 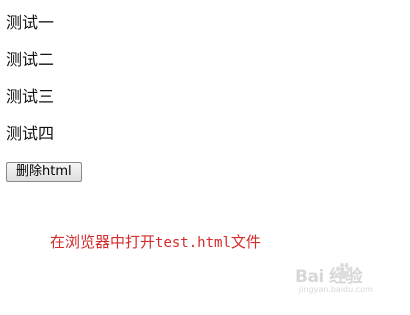 I want to click on delete-html-button: 删除html, so click(x=44, y=172).